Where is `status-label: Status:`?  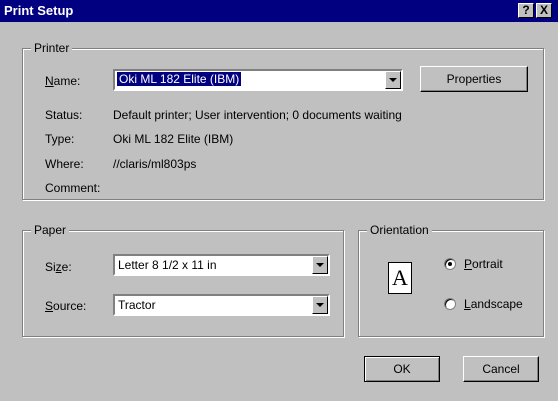 status-label: Status: is located at coordinates (64, 115).